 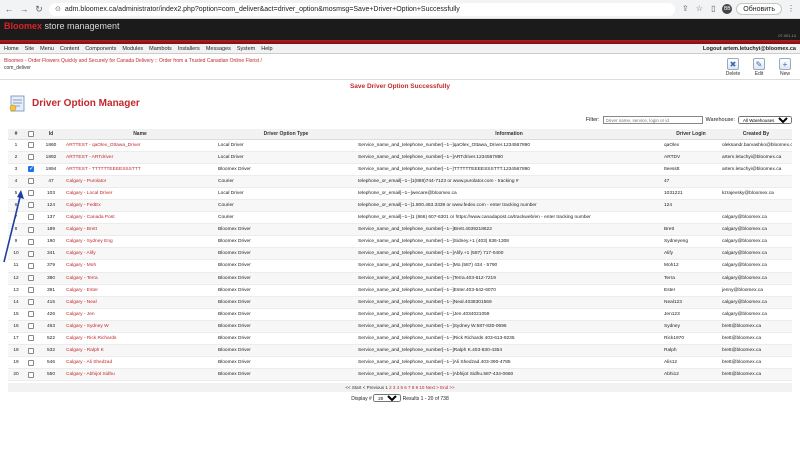 What do you see at coordinates (140, 290) in the screenshot?
I see `row-name-link: Calgary - Ester` at bounding box center [140, 290].